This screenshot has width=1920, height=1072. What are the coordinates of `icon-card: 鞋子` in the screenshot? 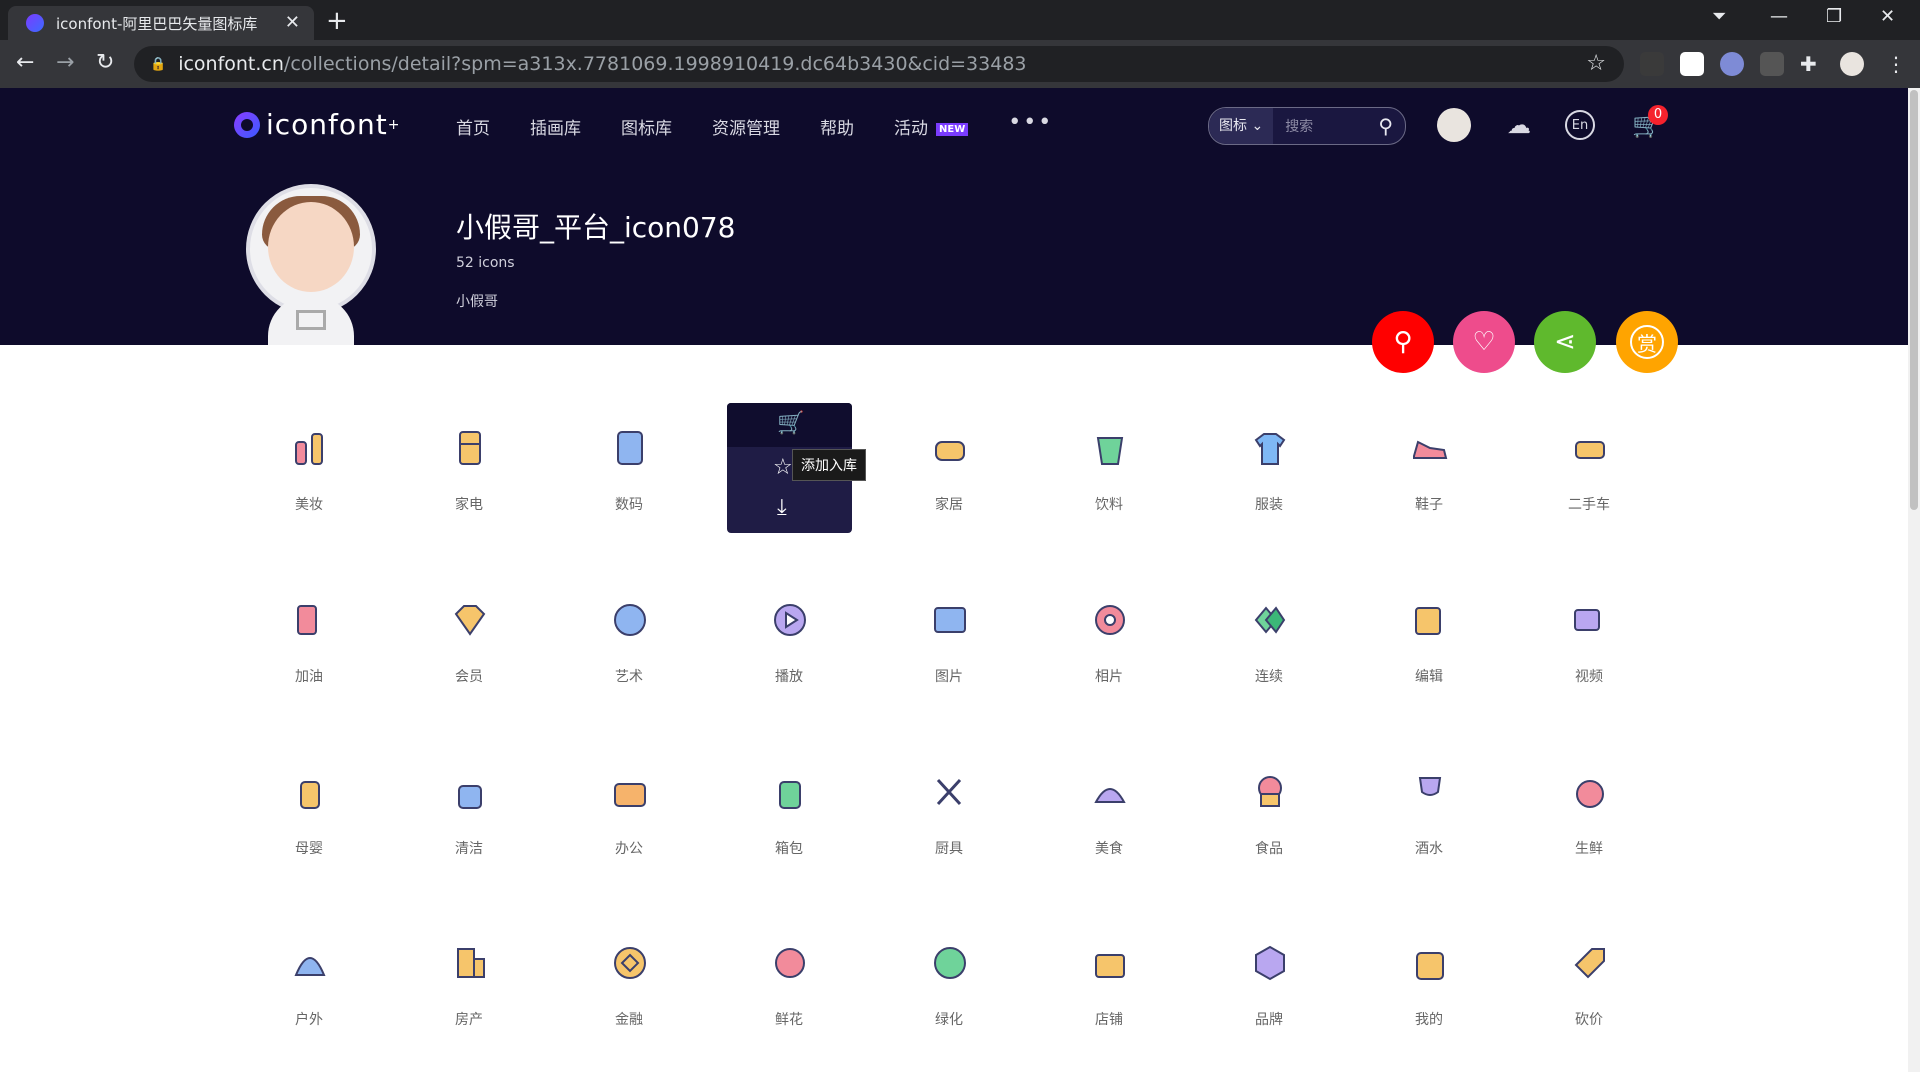 It's located at (1429, 467).